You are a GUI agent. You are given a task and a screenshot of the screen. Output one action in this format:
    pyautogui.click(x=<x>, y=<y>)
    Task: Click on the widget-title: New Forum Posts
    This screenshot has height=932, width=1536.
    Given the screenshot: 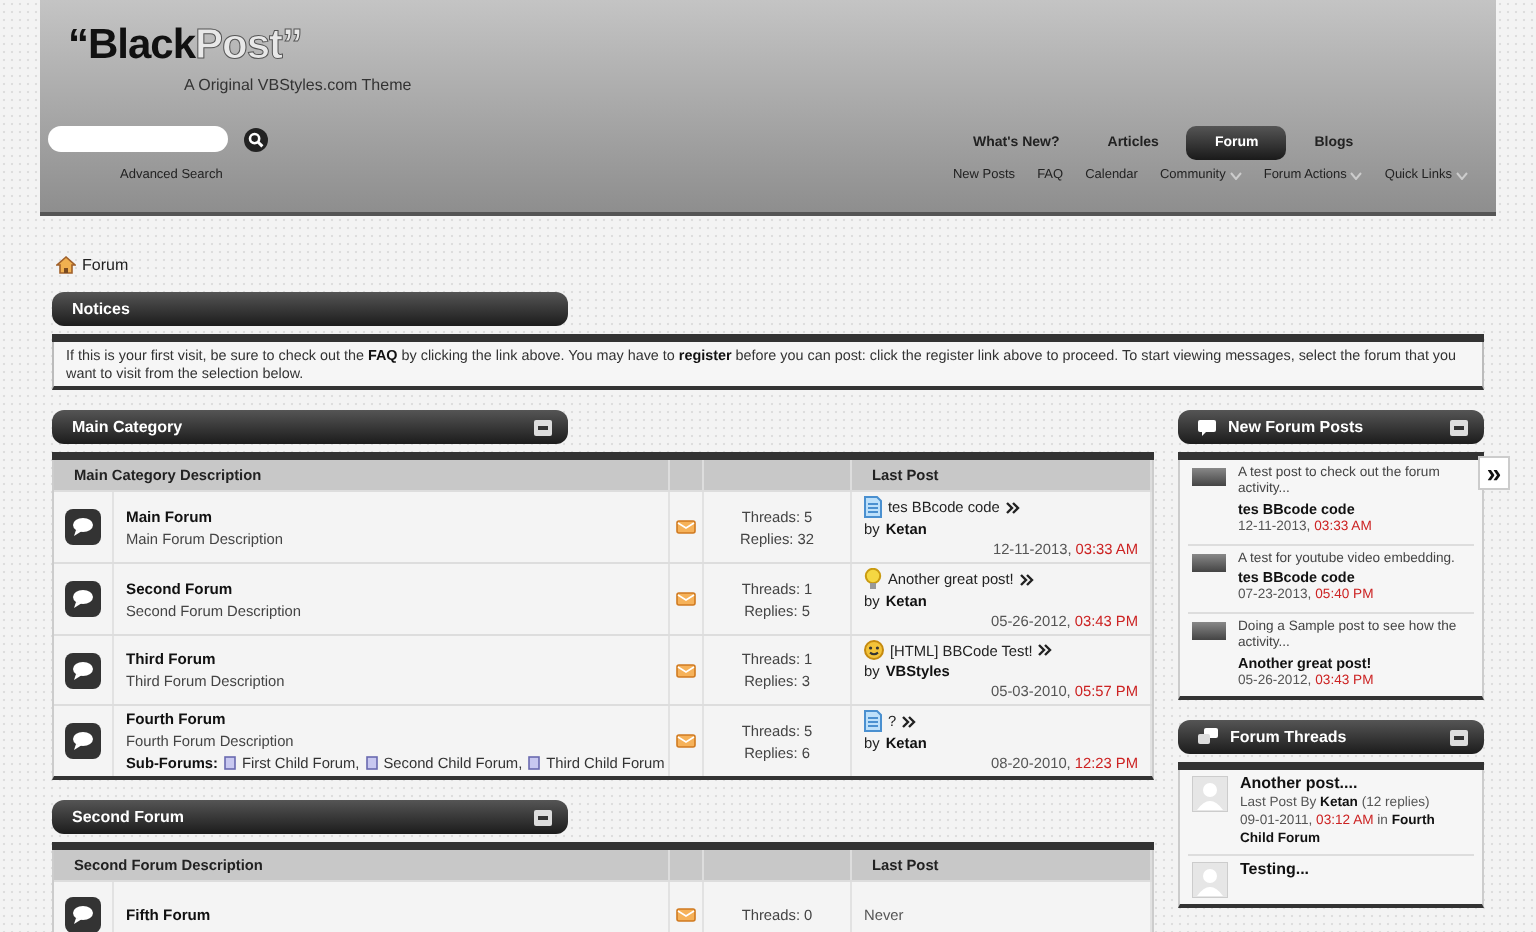 What is the action you would take?
    pyautogui.click(x=1296, y=427)
    